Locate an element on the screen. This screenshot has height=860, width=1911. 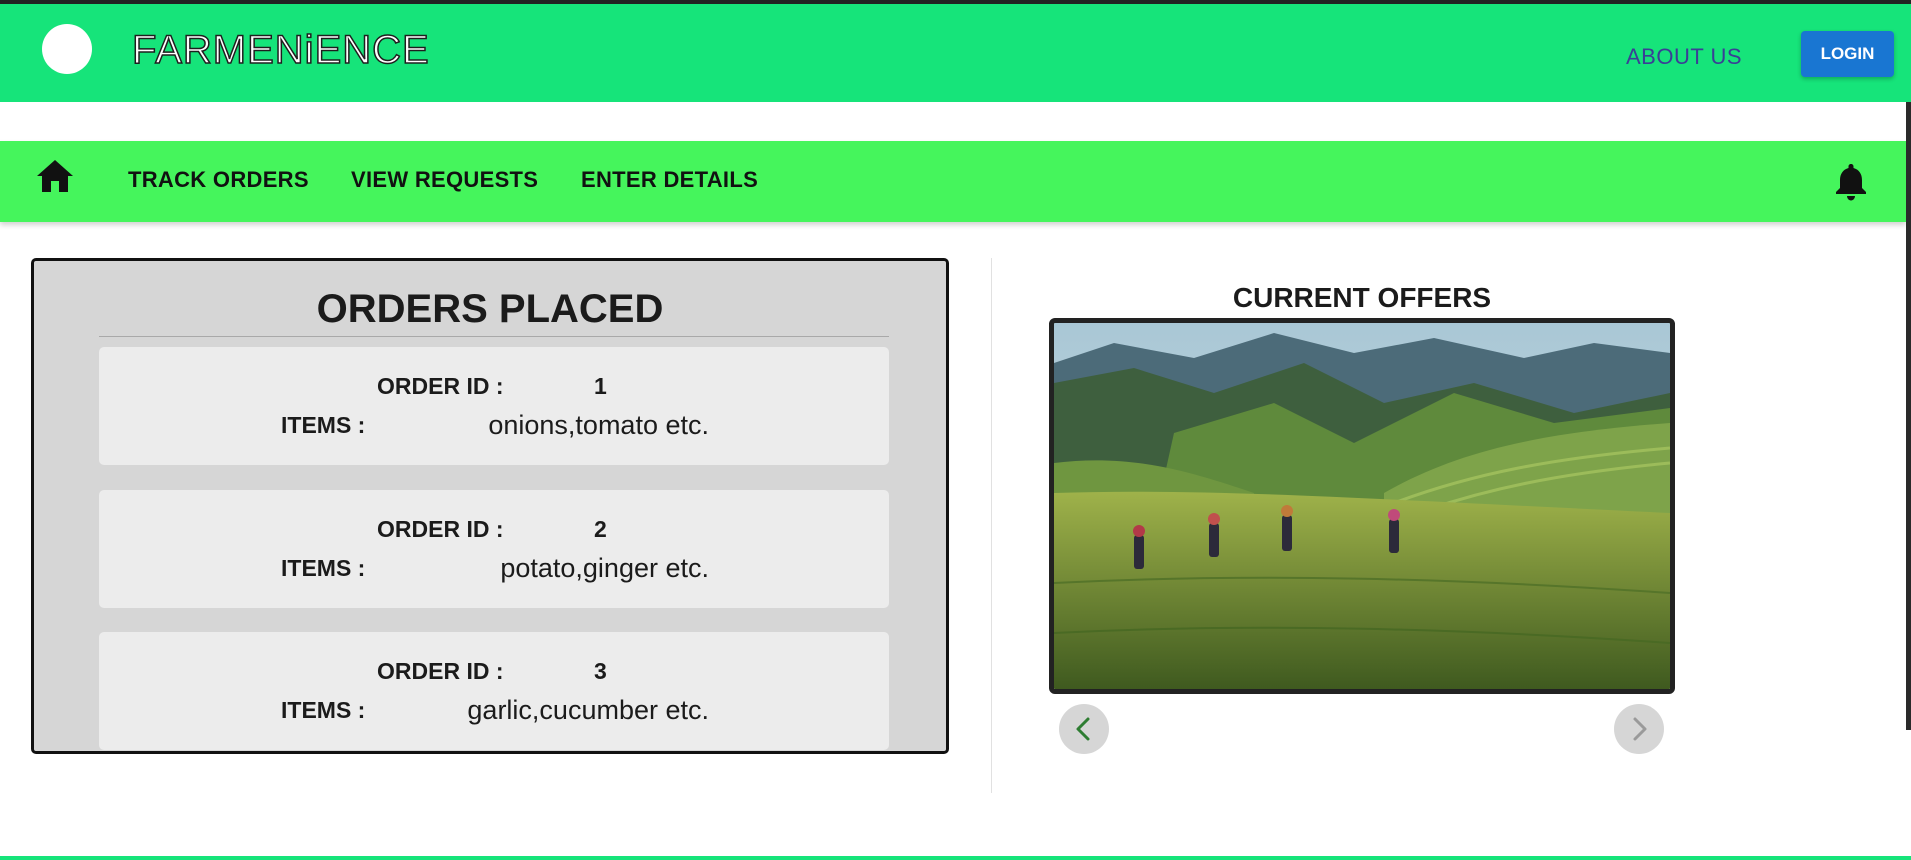
orders-divider is located at coordinates (494, 336).